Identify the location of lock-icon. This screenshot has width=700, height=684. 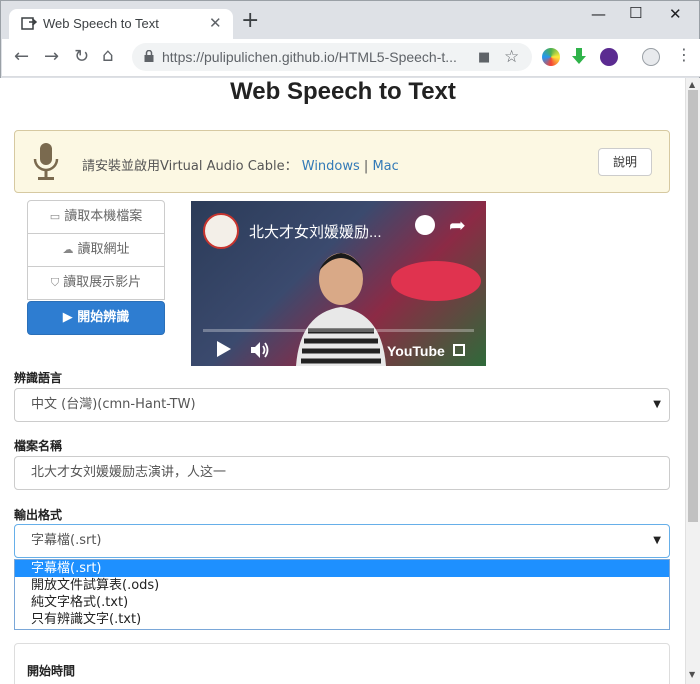
(149, 56).